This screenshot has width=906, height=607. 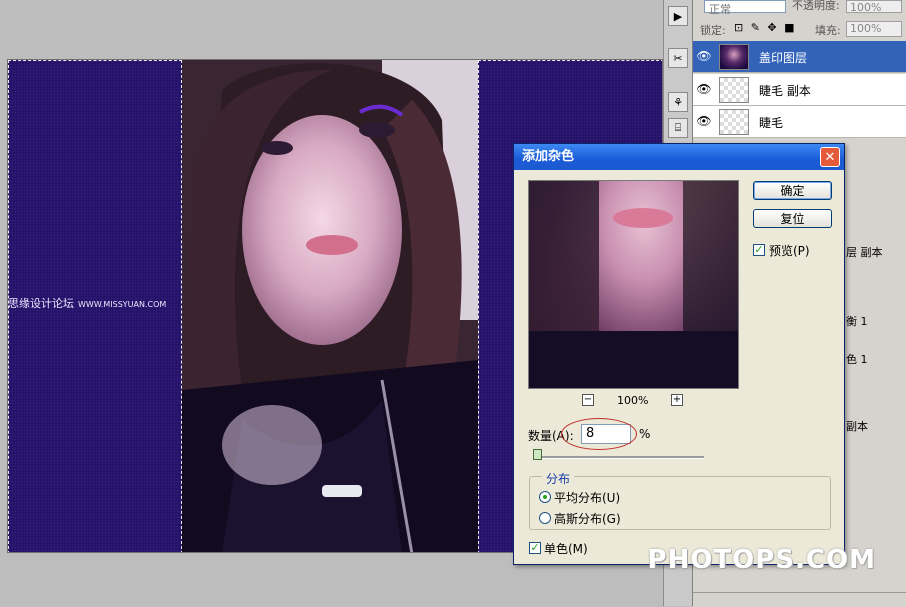 What do you see at coordinates (874, 29) in the screenshot?
I see `fill-input: 100%` at bounding box center [874, 29].